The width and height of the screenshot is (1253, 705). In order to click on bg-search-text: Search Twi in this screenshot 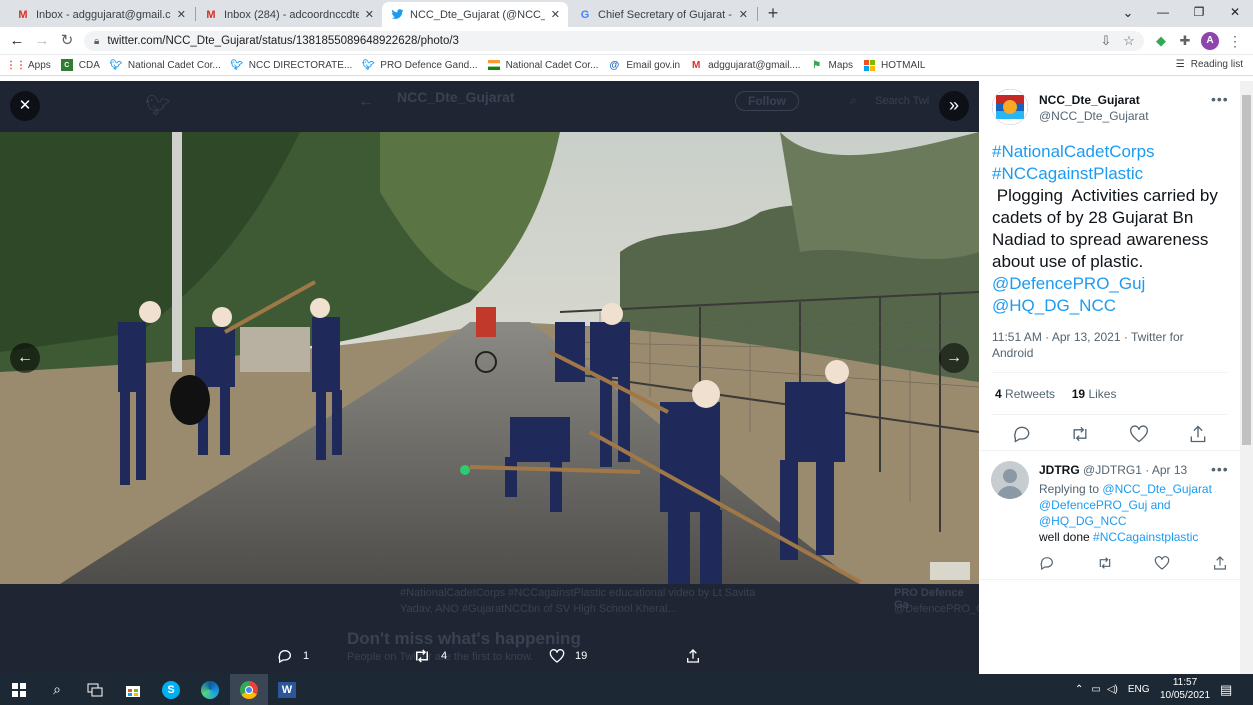, I will do `click(902, 101)`.